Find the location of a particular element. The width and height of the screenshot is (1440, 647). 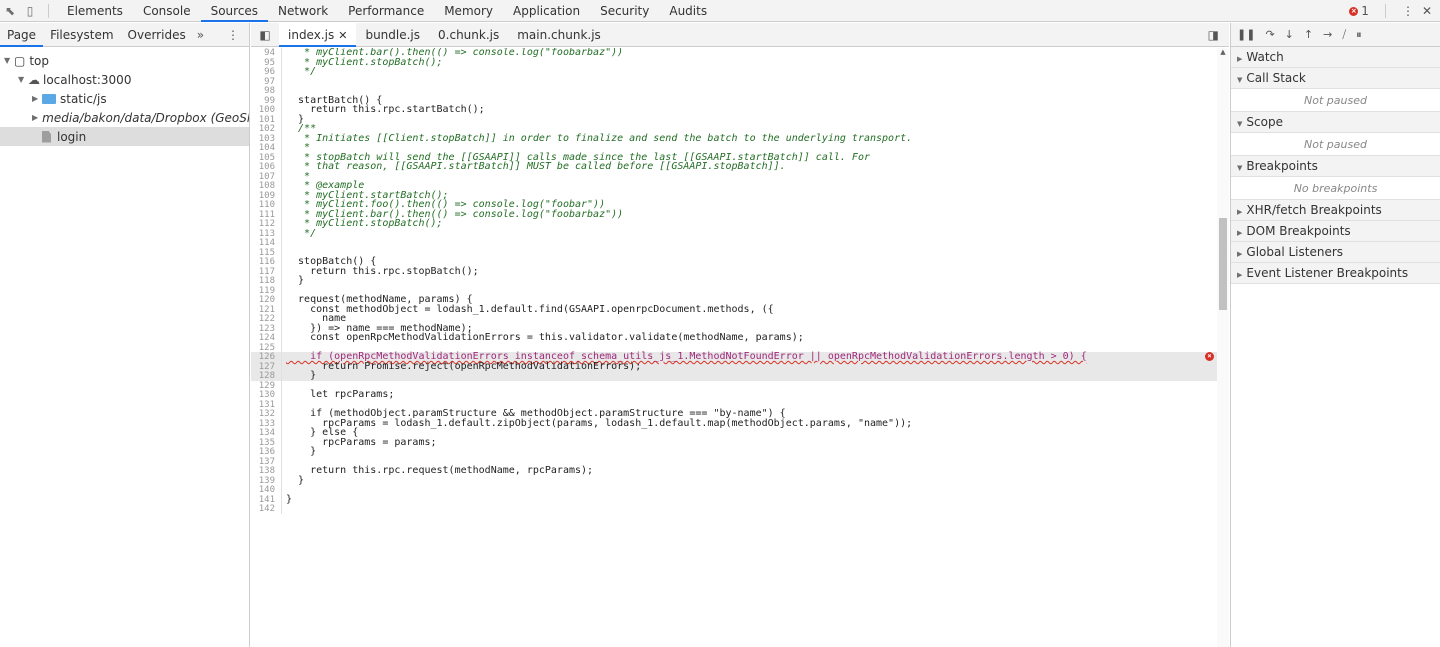

line-number: 109 is located at coordinates (266, 196).